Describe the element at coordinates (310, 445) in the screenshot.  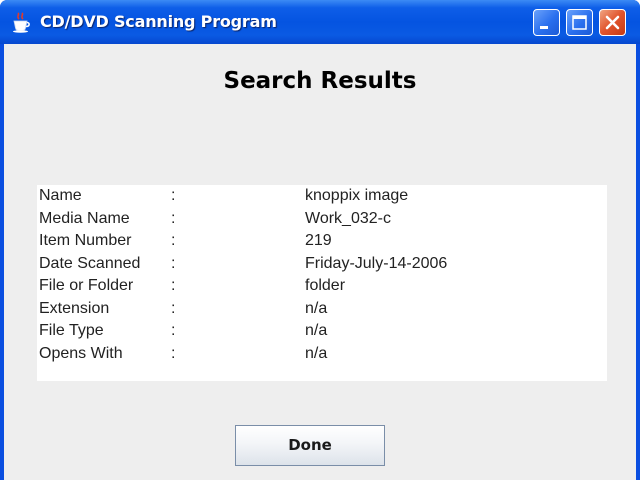
I see `done-button: Done` at that location.